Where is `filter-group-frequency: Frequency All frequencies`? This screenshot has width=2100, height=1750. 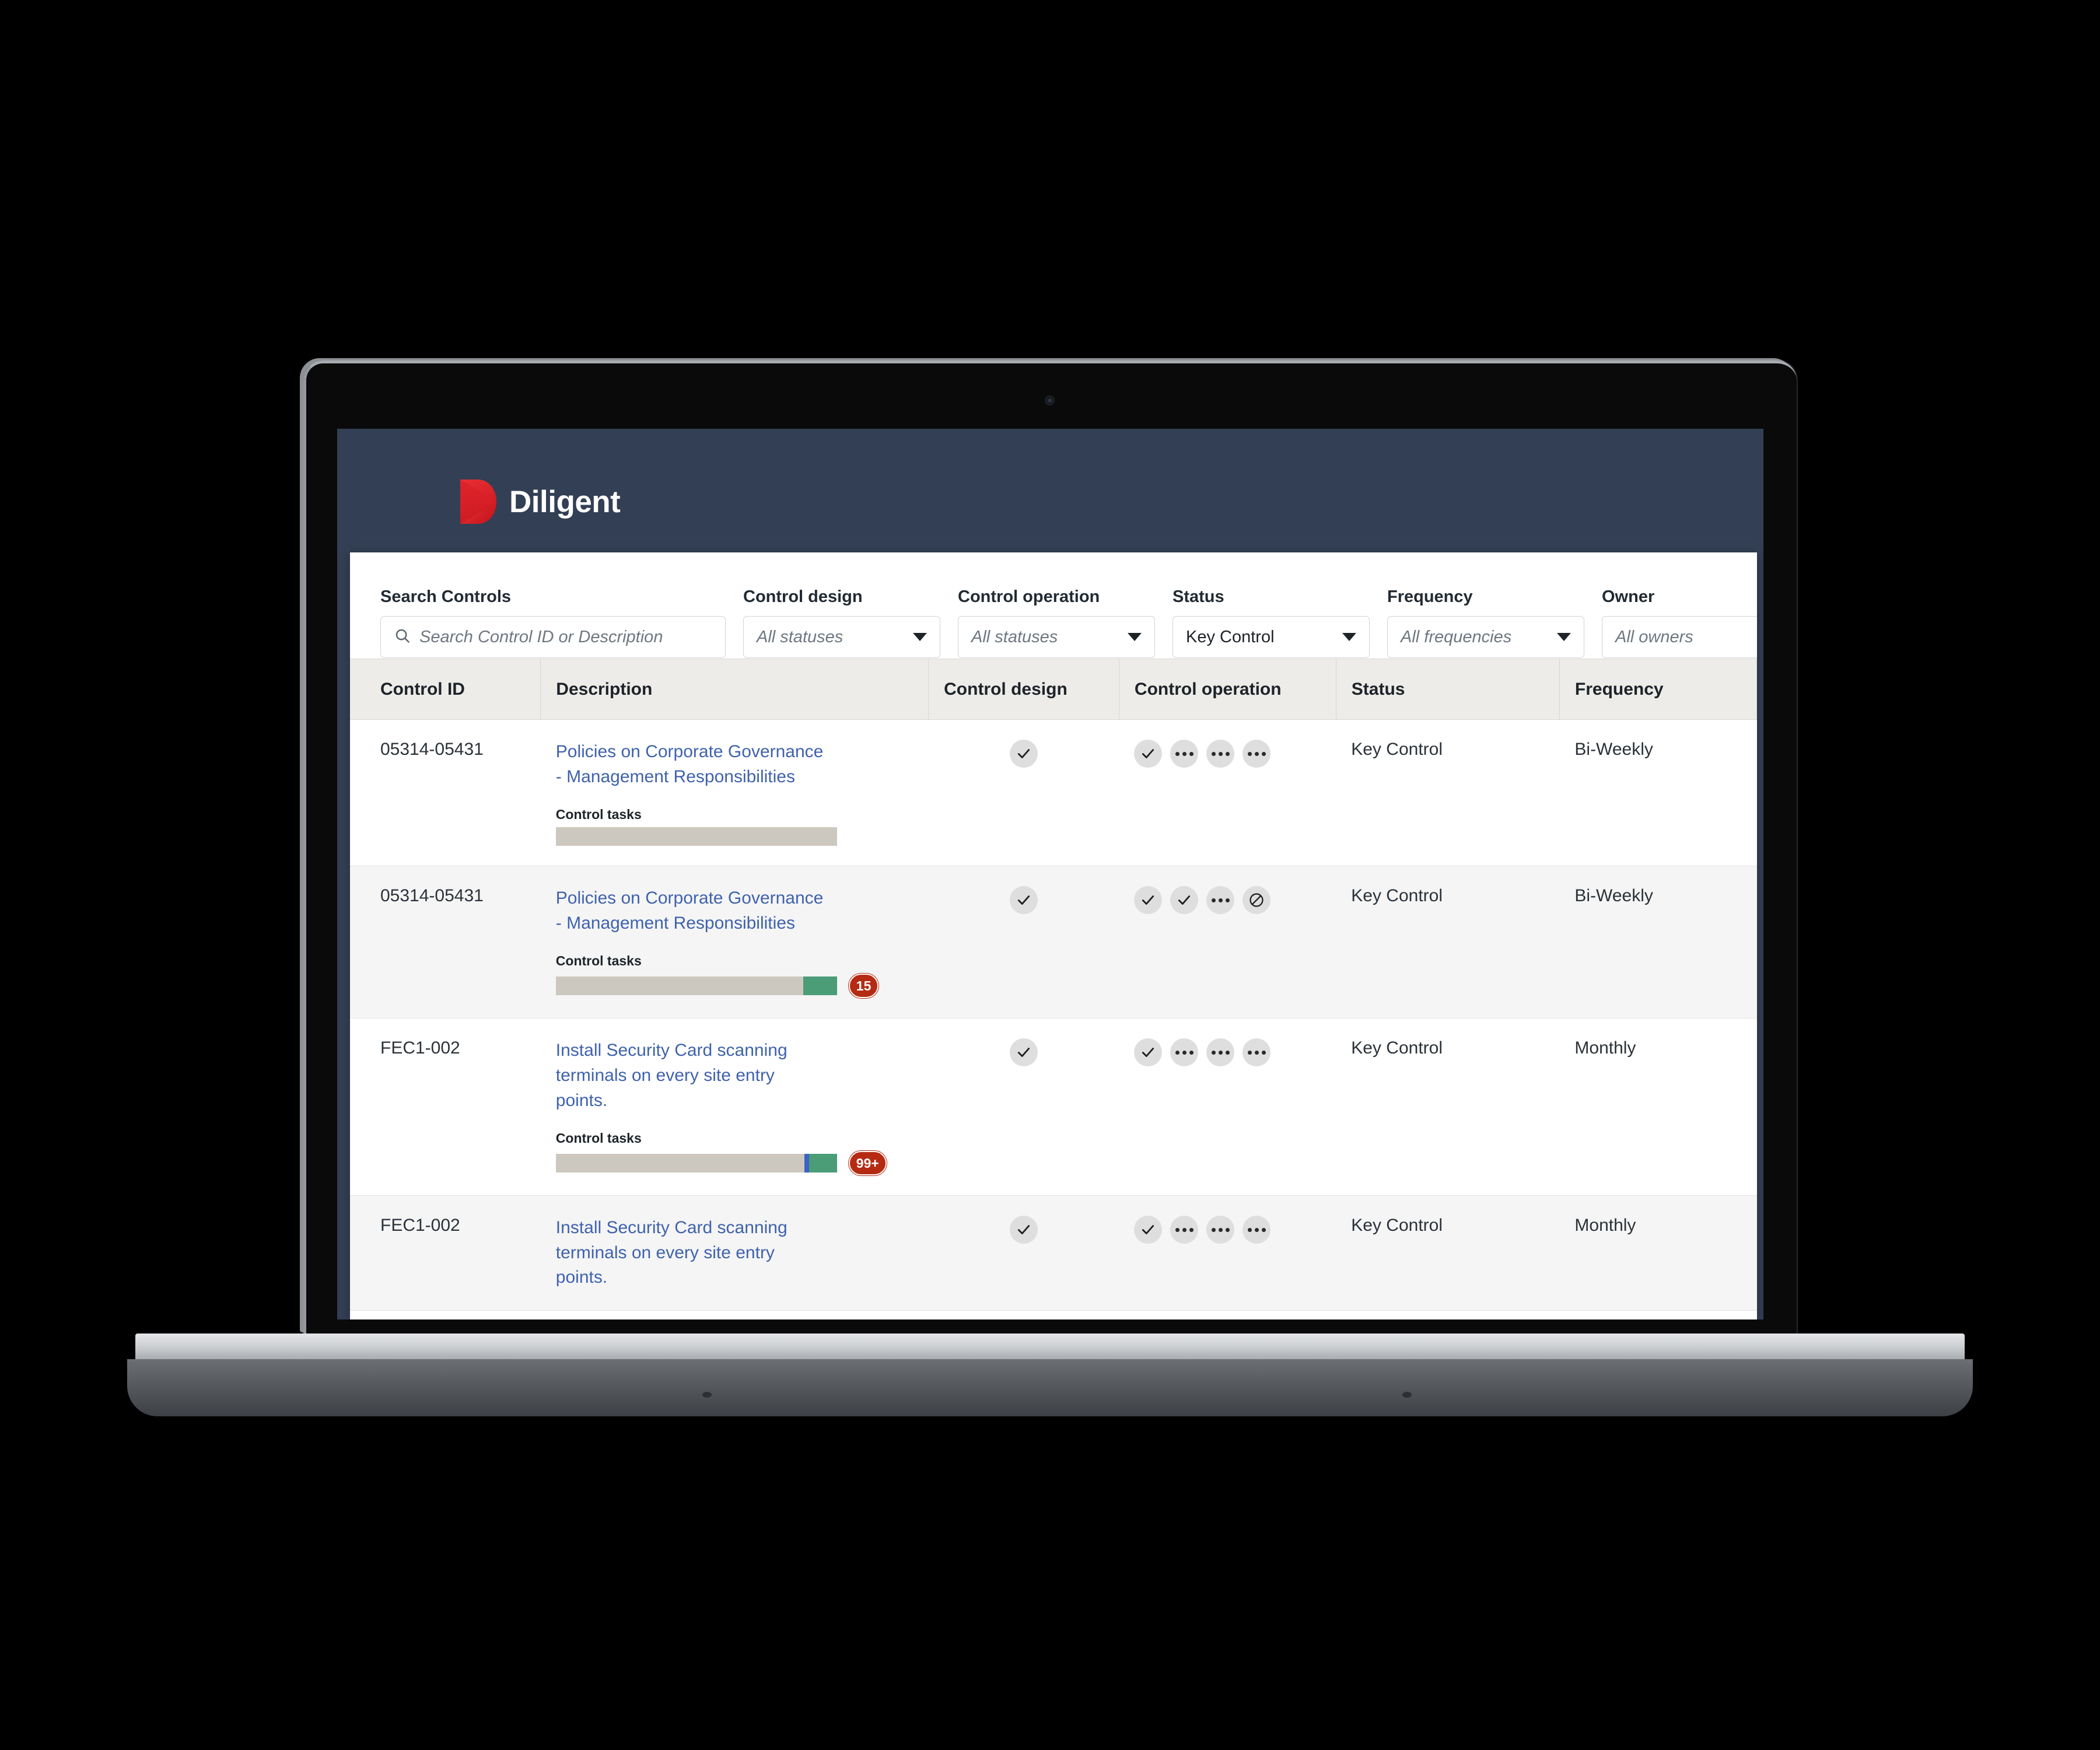
filter-group-frequency: Frequency All frequencies is located at coordinates (1485, 622).